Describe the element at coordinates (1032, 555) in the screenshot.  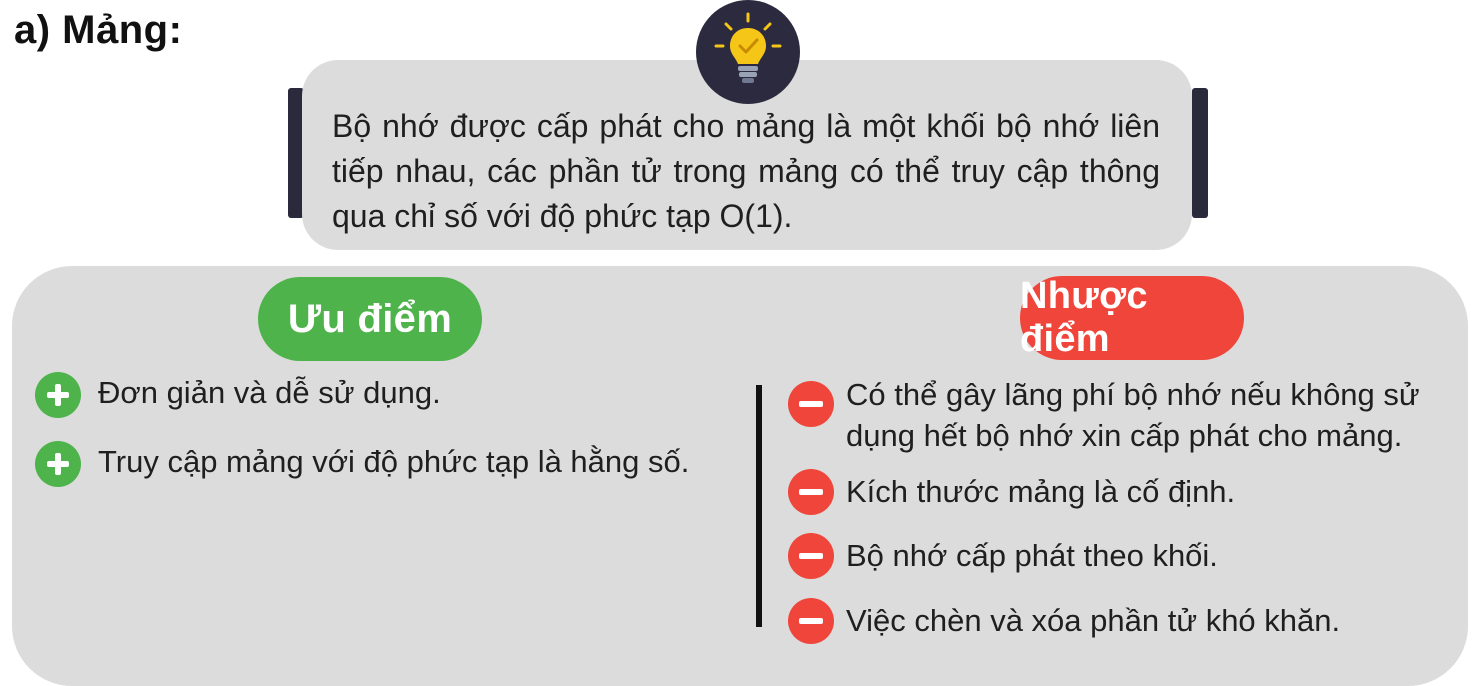
I see `cons-item: Bộ nhớ cấp phát theo khối.` at that location.